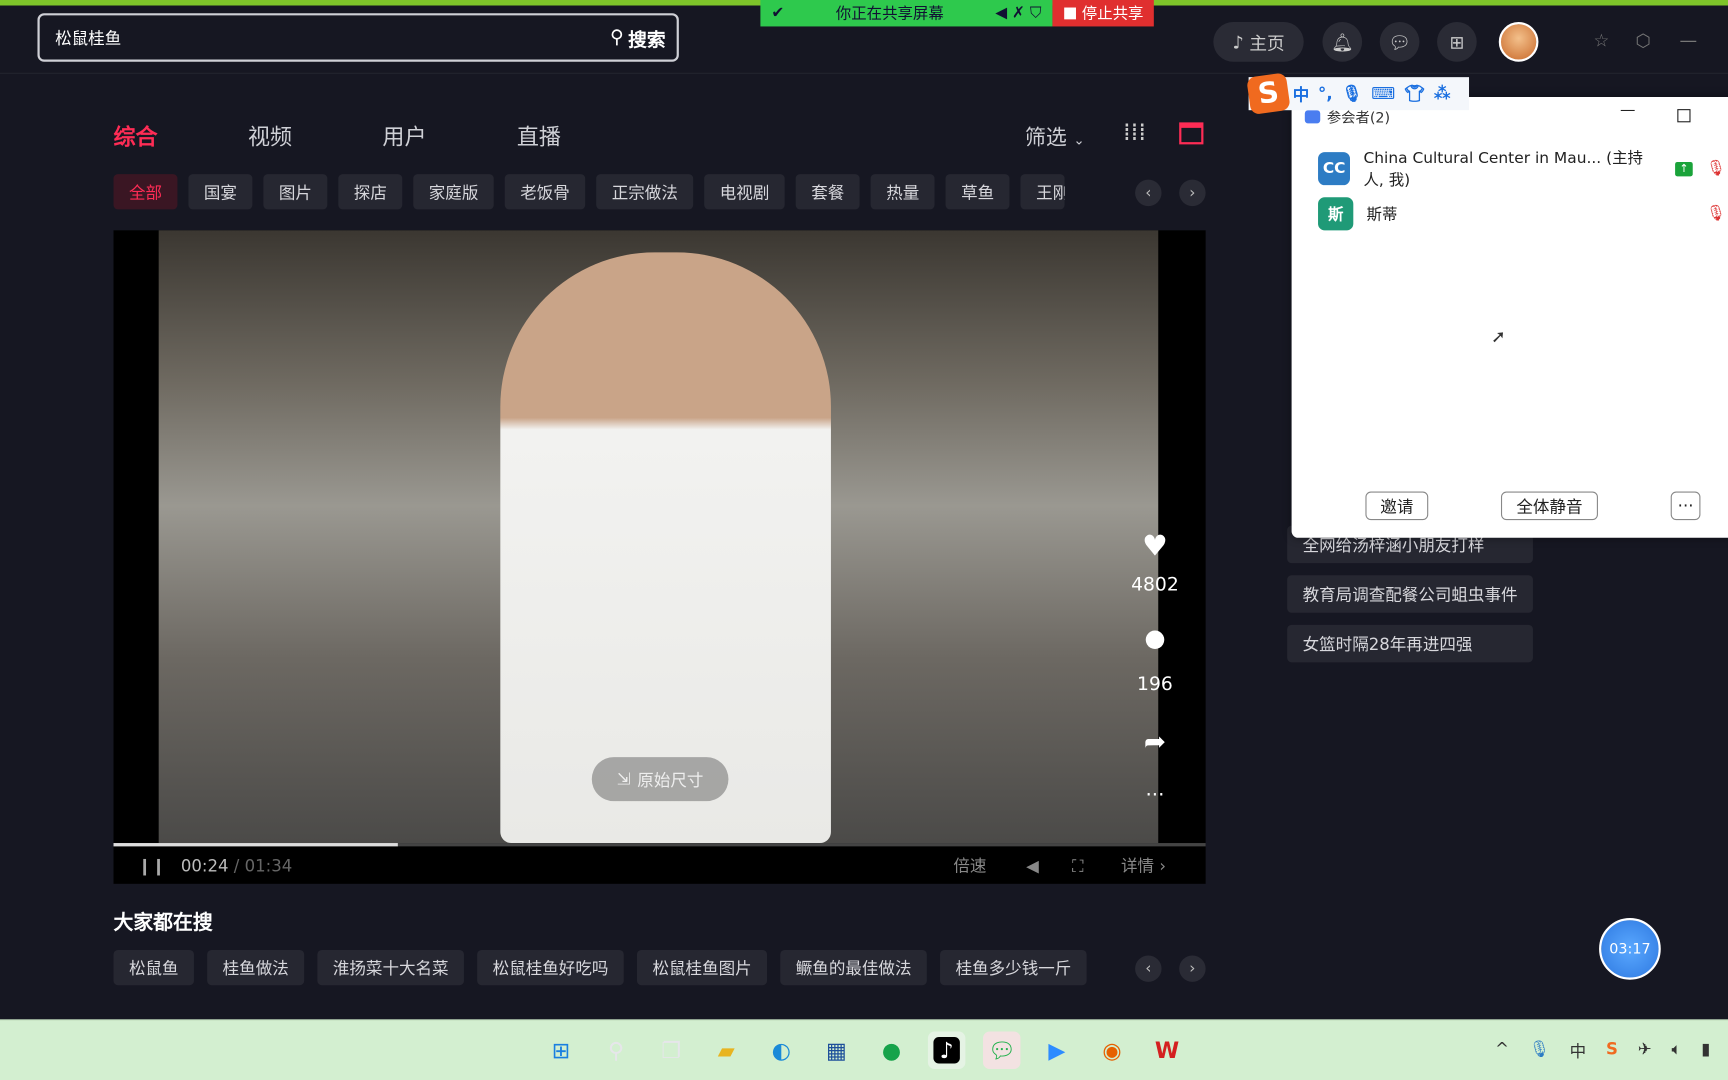 The image size is (1728, 1080). I want to click on search-button: ⚲ 搜索, so click(638, 37).